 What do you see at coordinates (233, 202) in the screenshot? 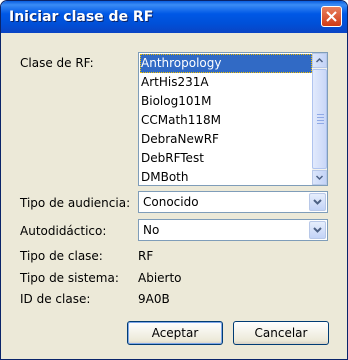
I see `audiencia-select: Conocido` at bounding box center [233, 202].